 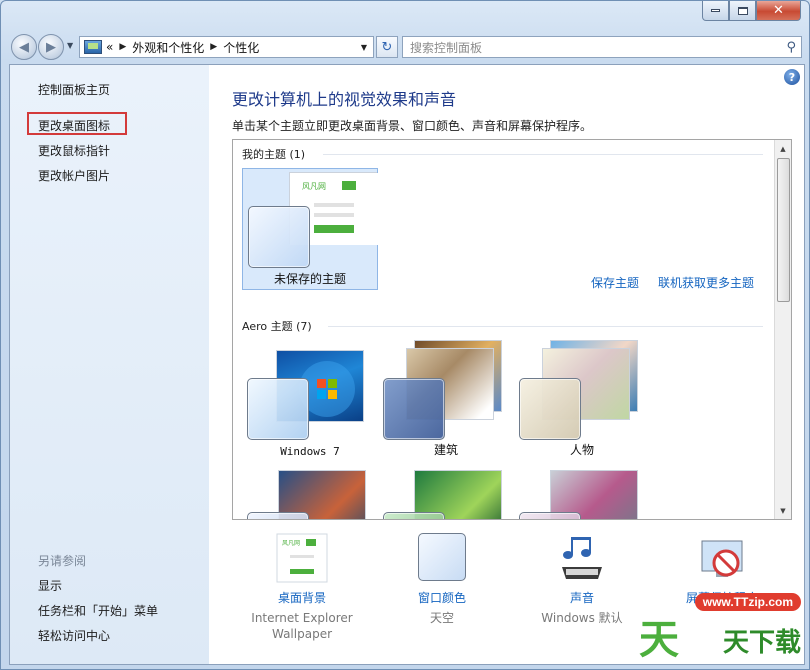 What do you see at coordinates (446, 399) in the screenshot?
I see `theme-tile-architecture: 建筑` at bounding box center [446, 399].